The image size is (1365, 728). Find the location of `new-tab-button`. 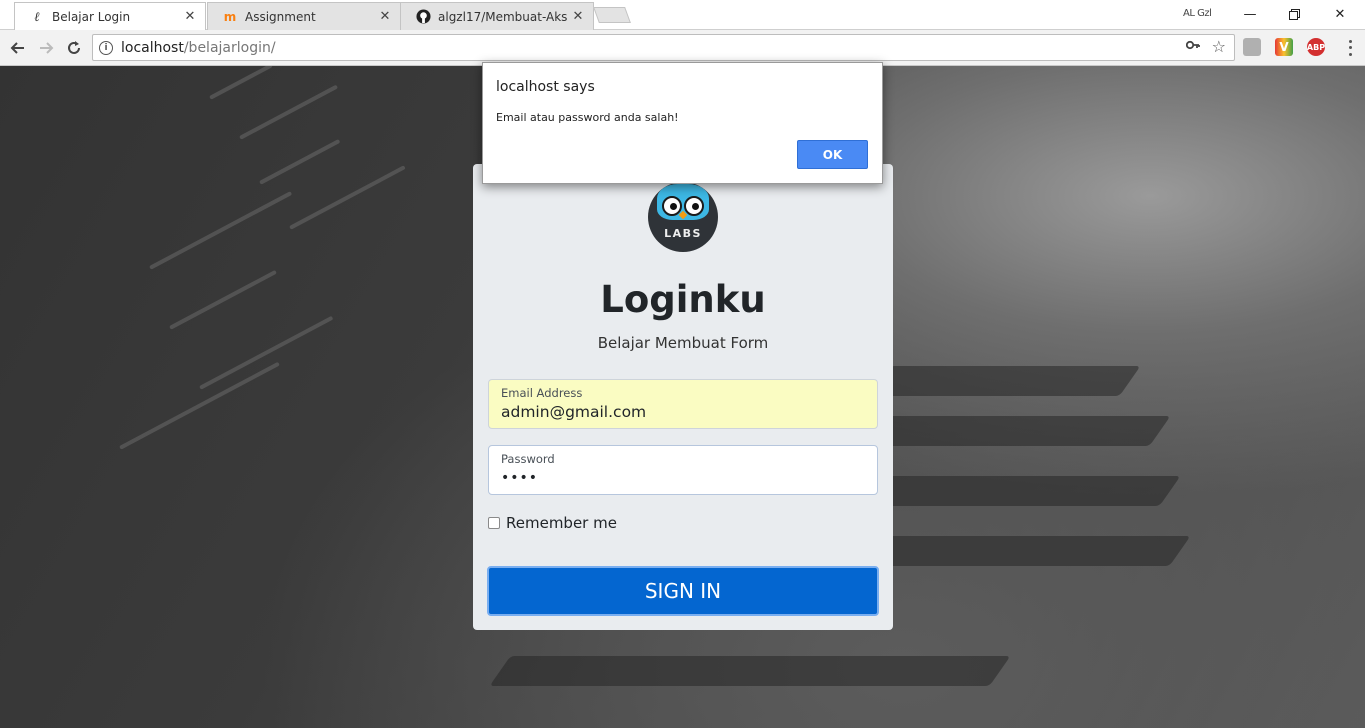

new-tab-button is located at coordinates (612, 15).